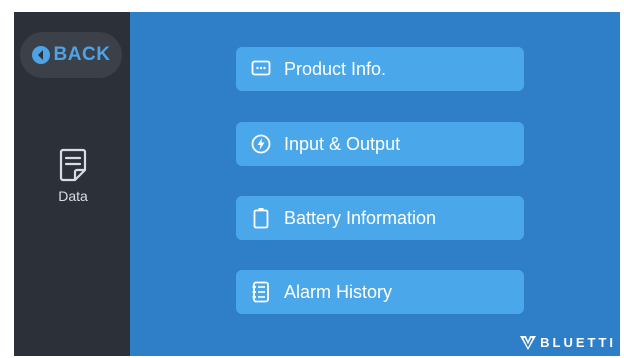 The image size is (624, 358). I want to click on battery-information-button: Battery Information, so click(380, 218).